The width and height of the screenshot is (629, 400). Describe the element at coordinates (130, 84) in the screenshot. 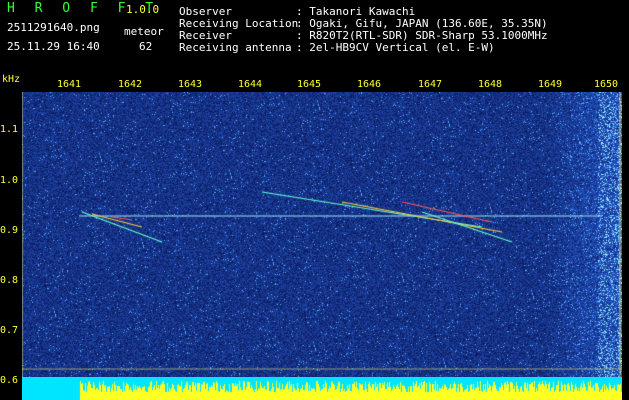

I see `x-tick-label: 1642` at that location.